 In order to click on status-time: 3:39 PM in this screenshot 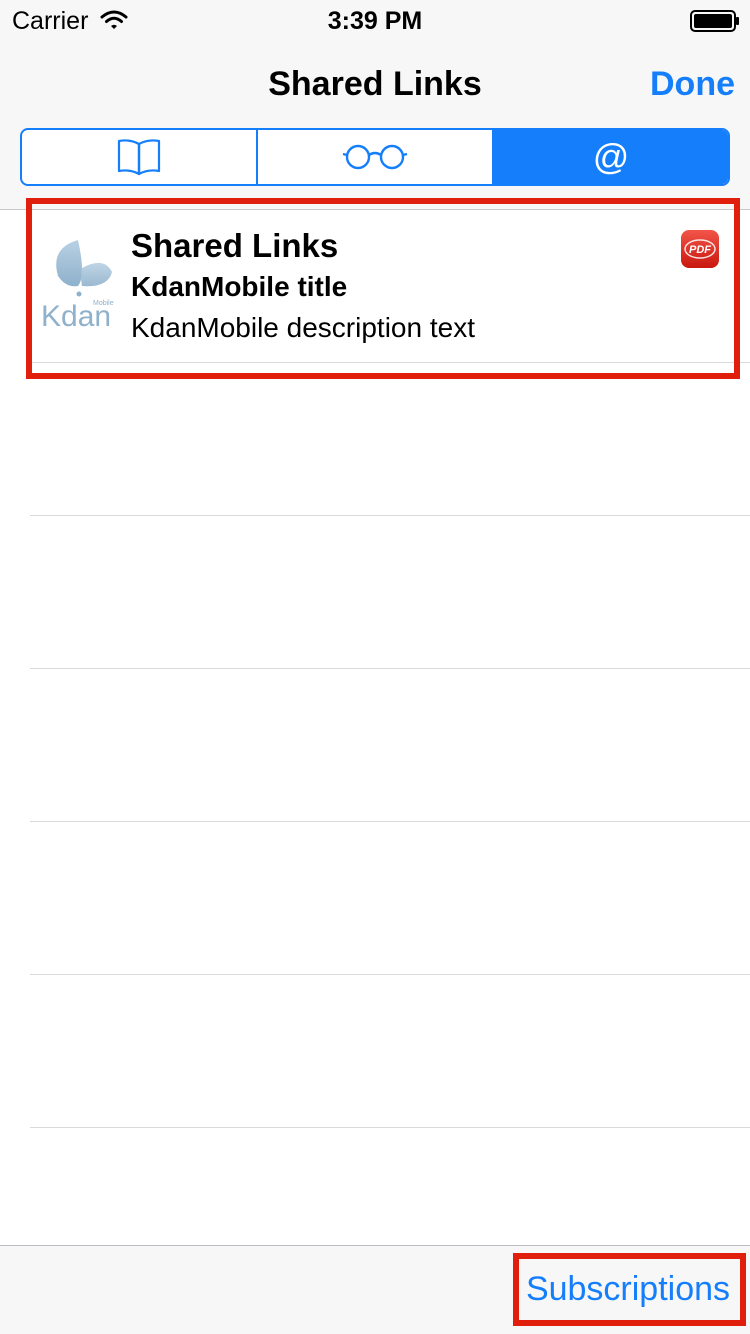, I will do `click(375, 21)`.